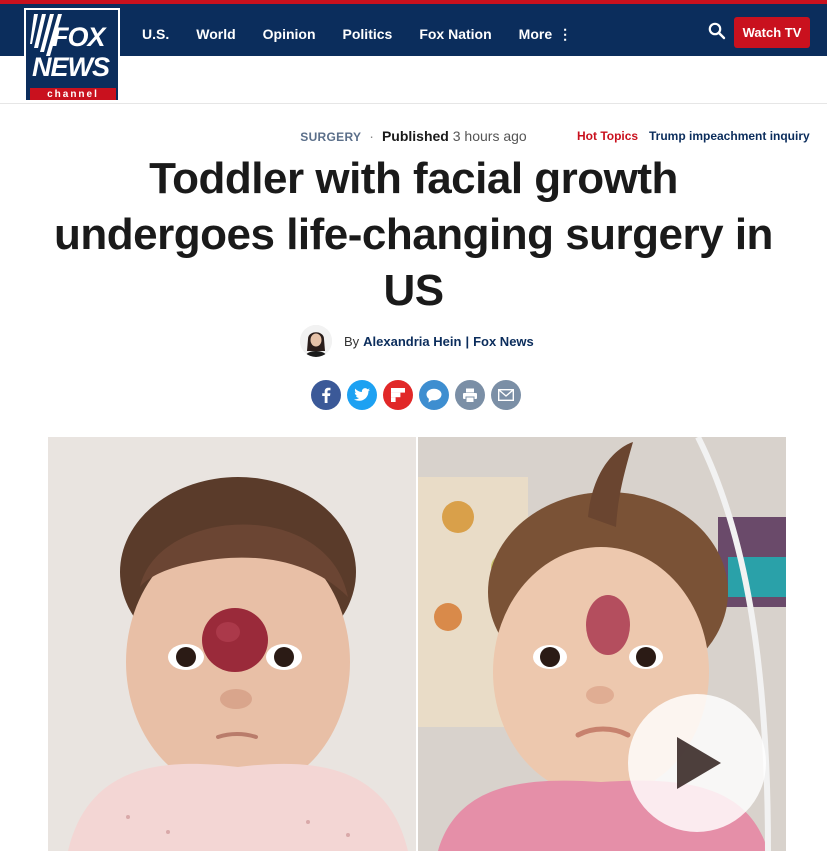  I want to click on category-link: SURGERY, so click(330, 137).